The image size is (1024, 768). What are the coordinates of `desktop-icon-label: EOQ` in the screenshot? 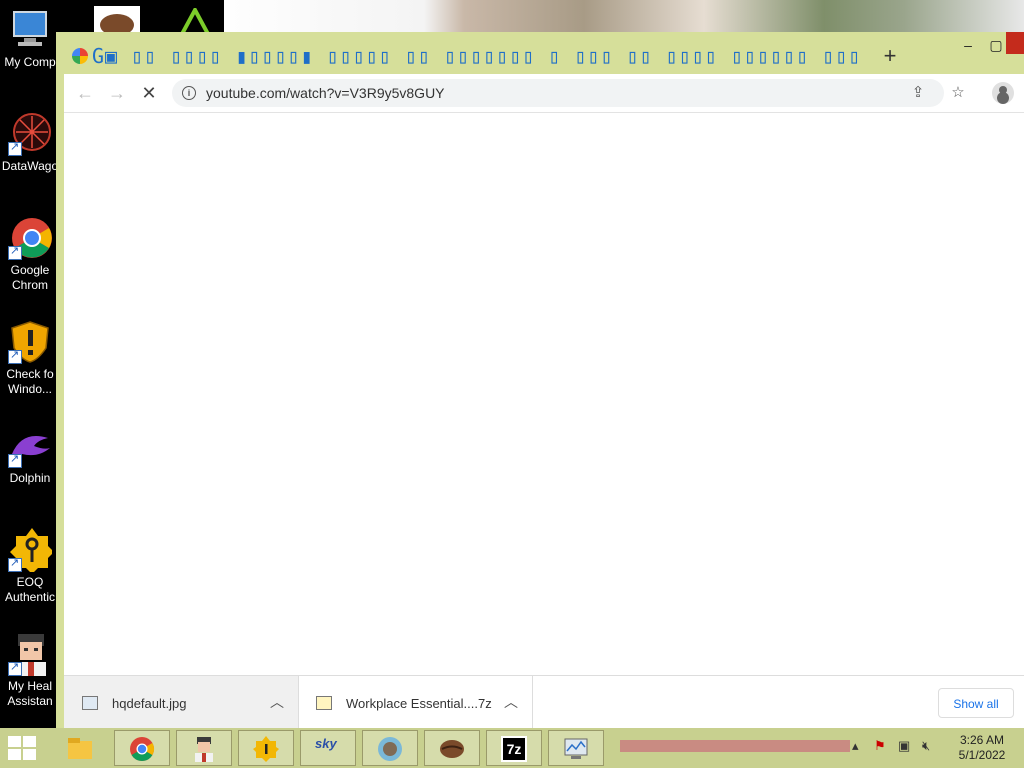 It's located at (30, 582).